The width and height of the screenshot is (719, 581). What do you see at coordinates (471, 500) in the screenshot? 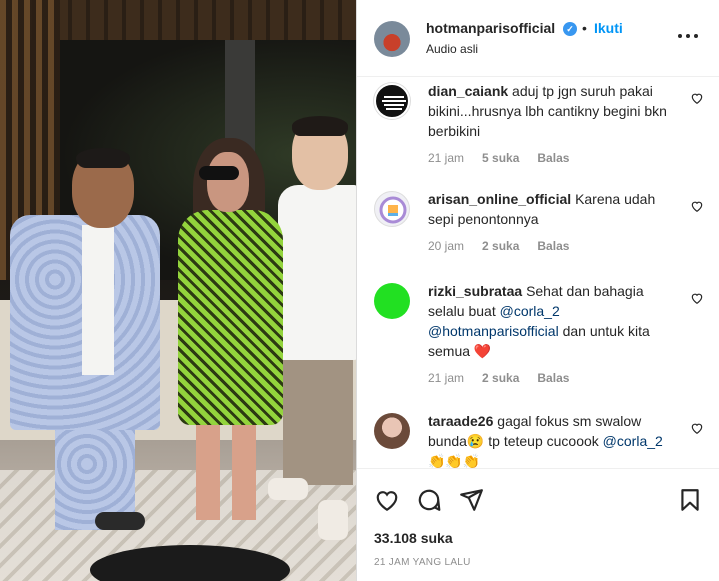
I see `share-send-icon` at bounding box center [471, 500].